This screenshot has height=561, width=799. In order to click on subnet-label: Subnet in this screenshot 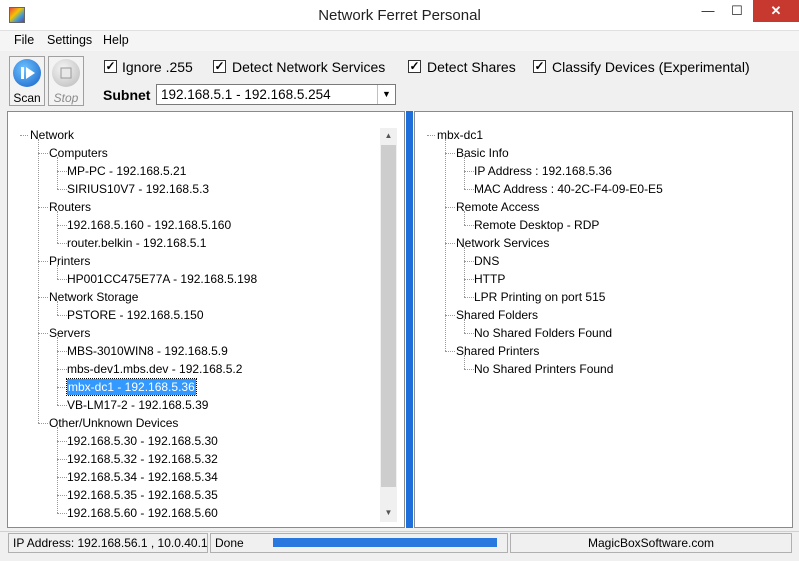, I will do `click(127, 95)`.